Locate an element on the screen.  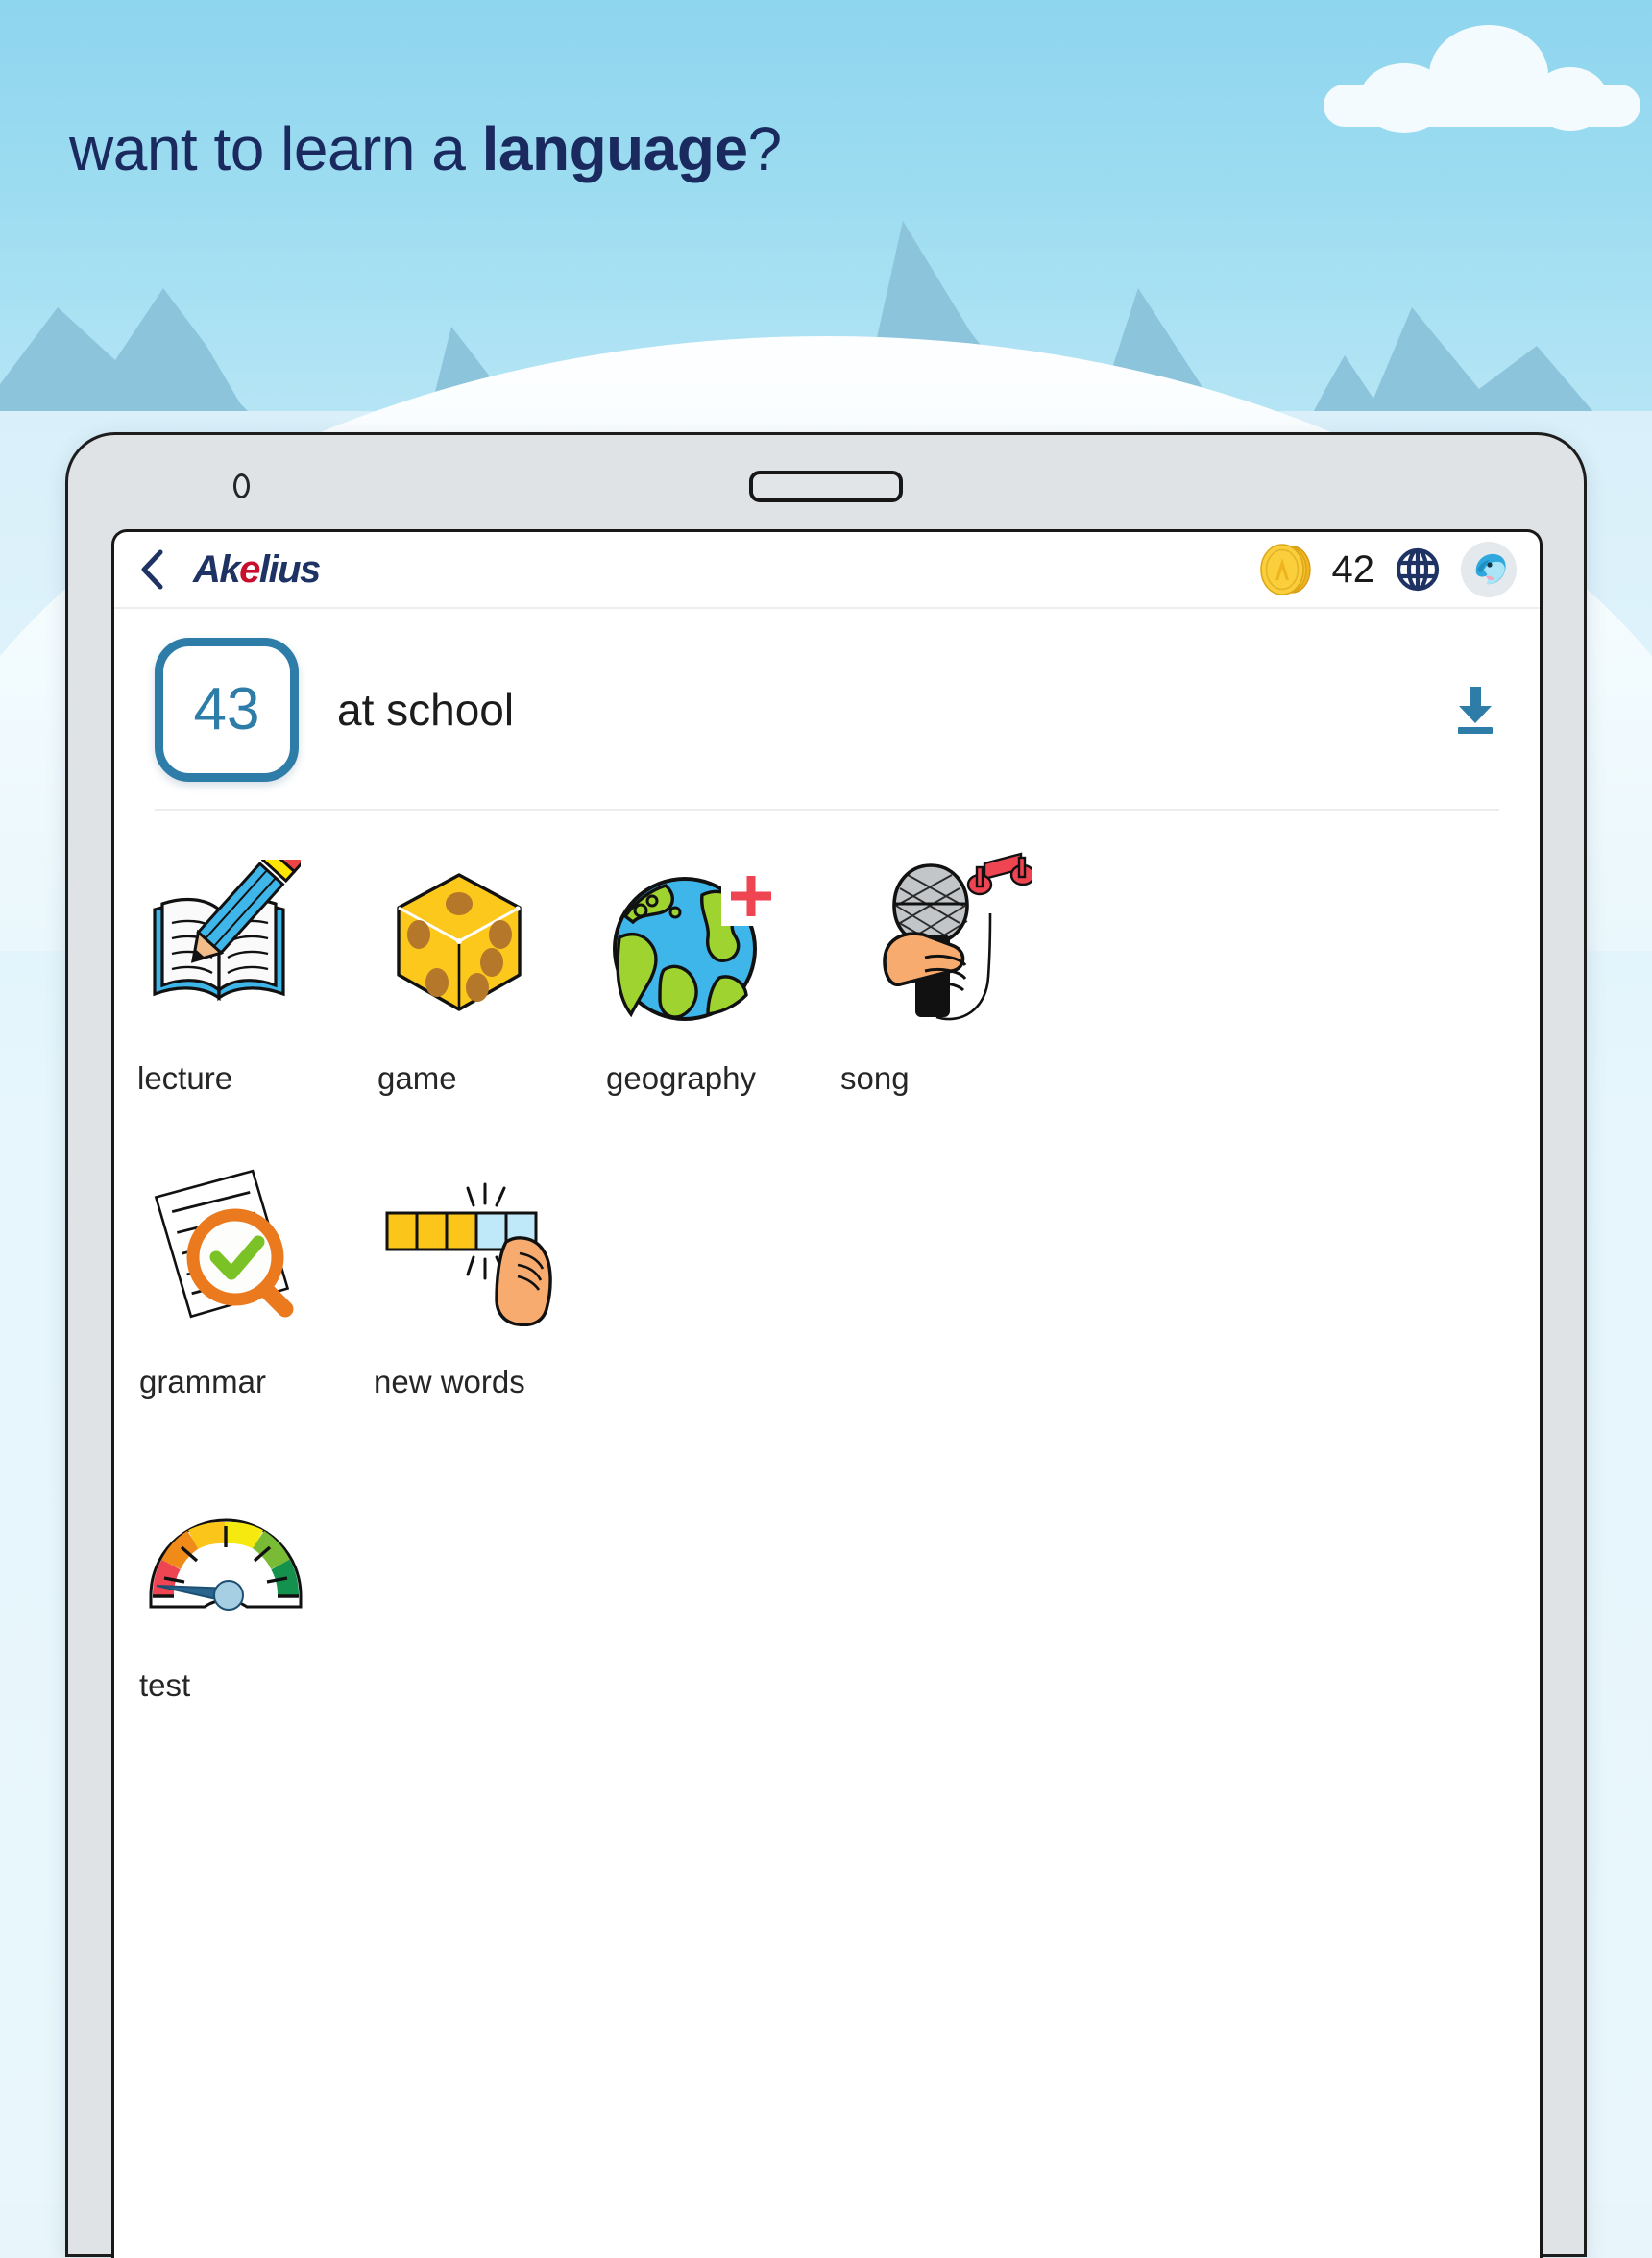
page-title: want to learn a language? is located at coordinates (425, 148).